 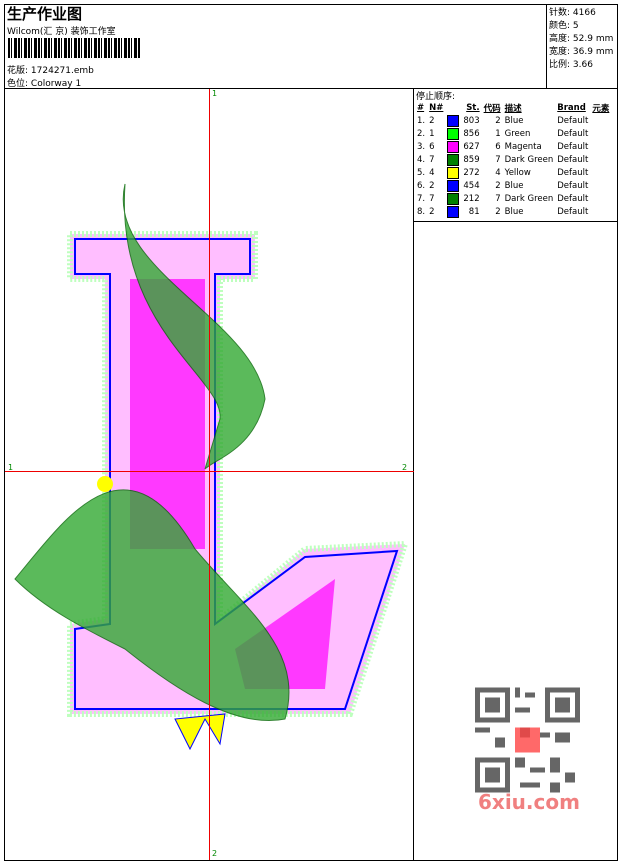 I want to click on stitch-count: 212, so click(x=471, y=198).